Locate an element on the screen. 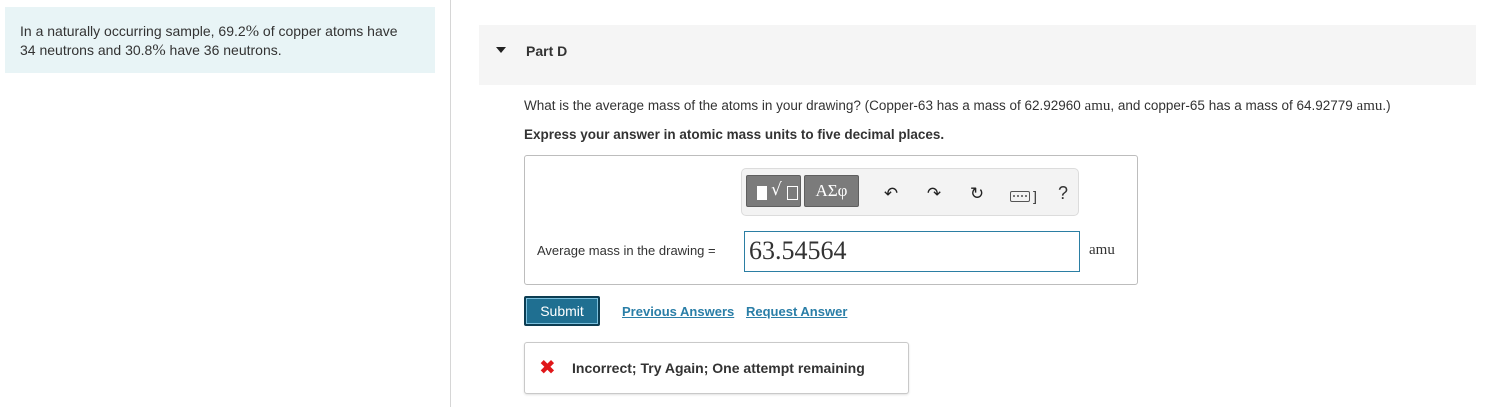  question-segment: .) is located at coordinates (1386, 105).